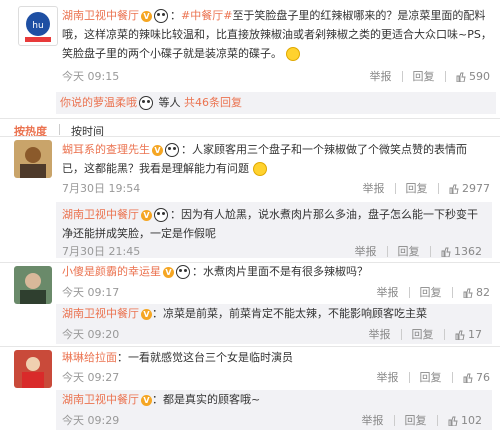 Image resolution: width=500 pixels, height=434 pixels. Describe the element at coordinates (276, 103) in the screenshot. I see `reply-summary: 你说的萝温柔哦 等人 共46条回复` at that location.